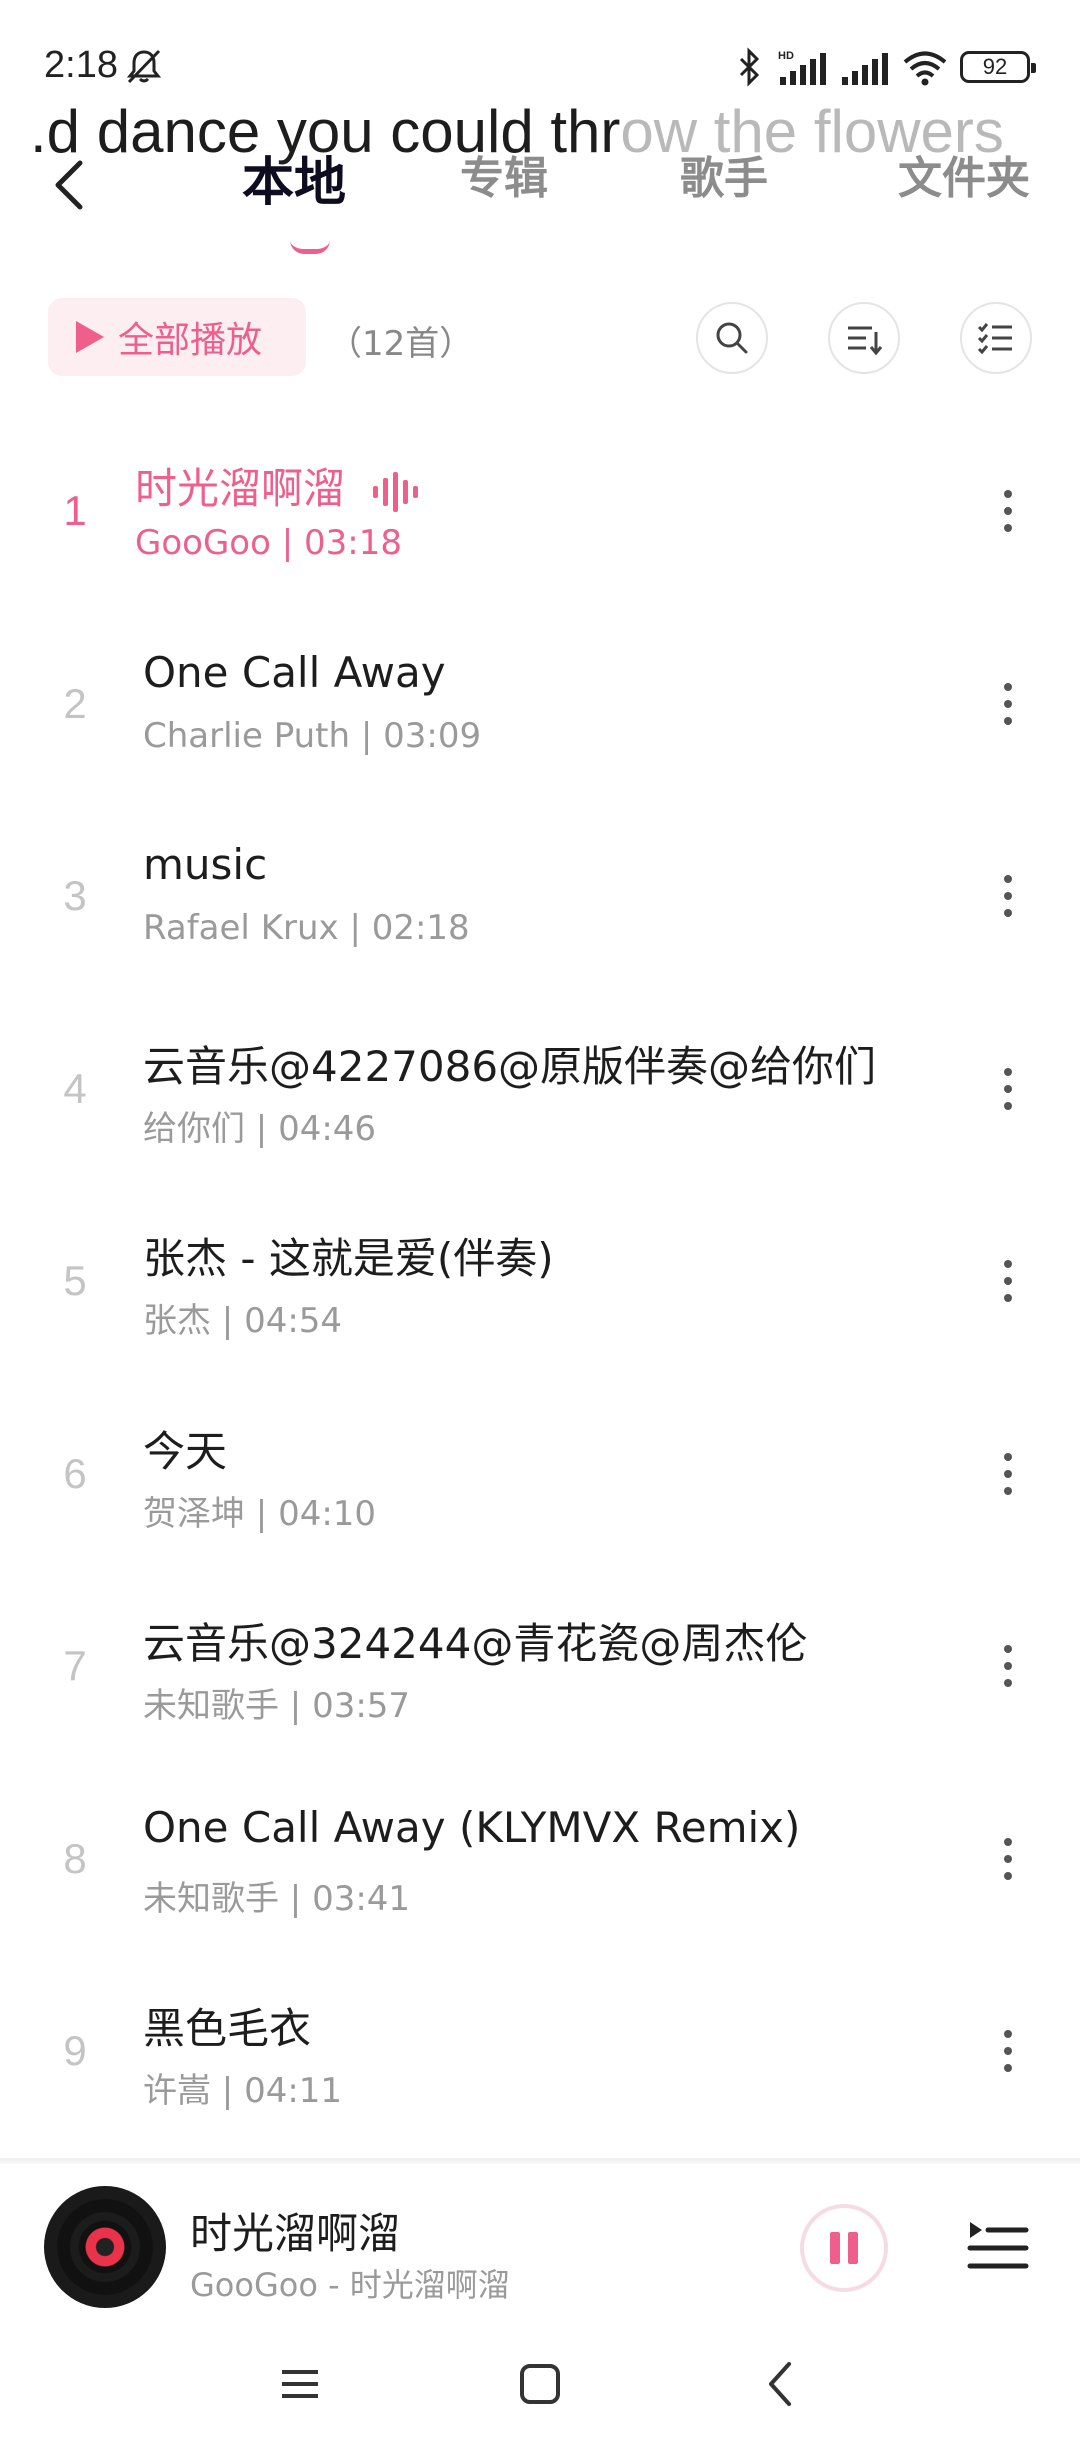  What do you see at coordinates (75, 1665) in the screenshot?
I see `song-index: 7` at bounding box center [75, 1665].